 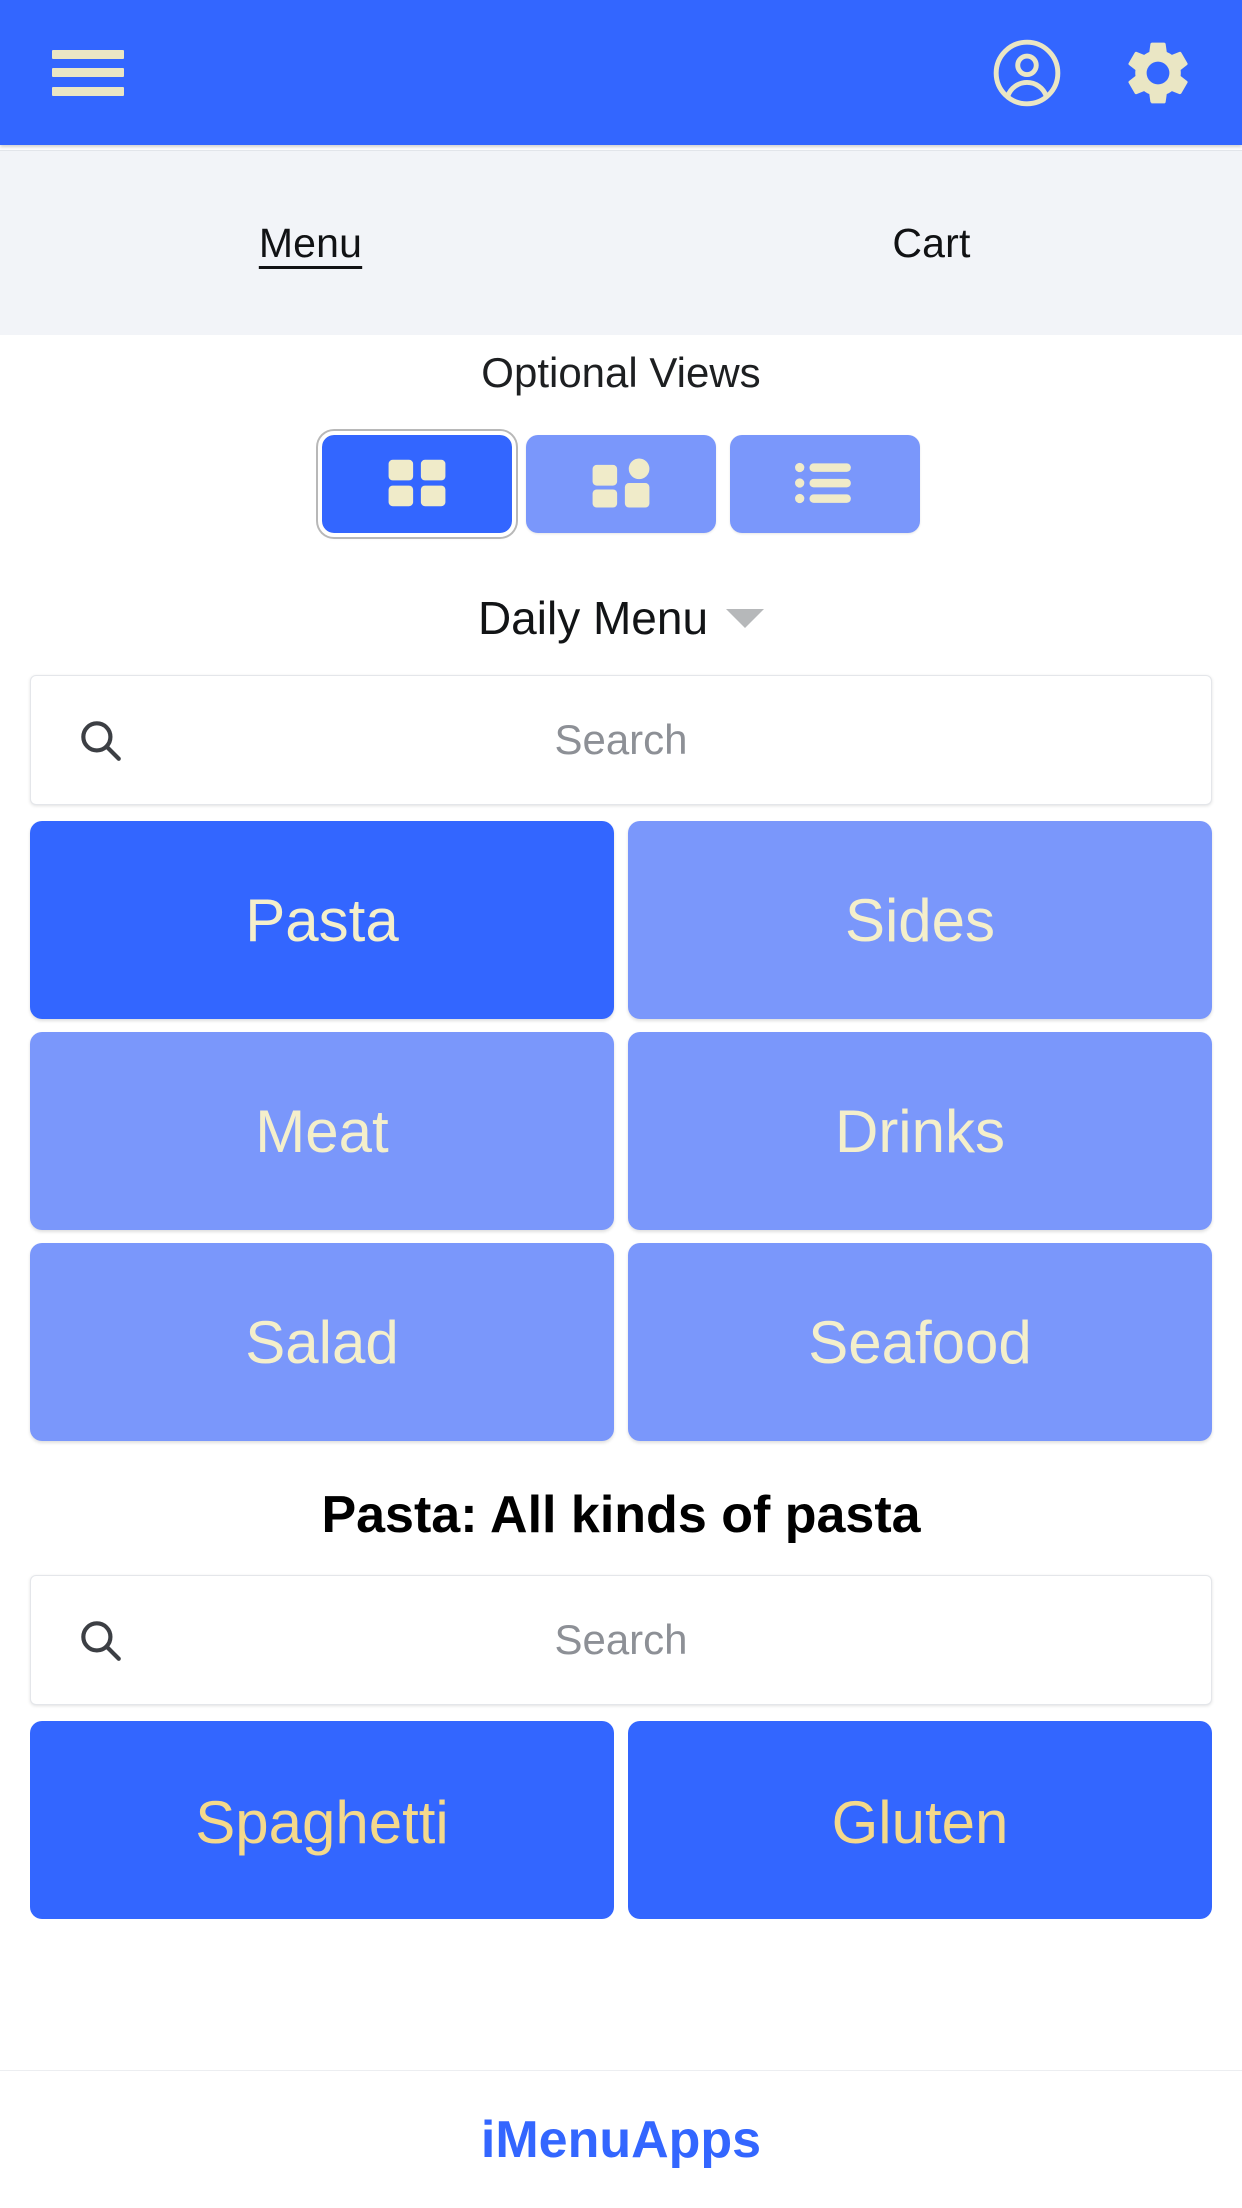 I want to click on view-toggle-group, so click(x=621, y=484).